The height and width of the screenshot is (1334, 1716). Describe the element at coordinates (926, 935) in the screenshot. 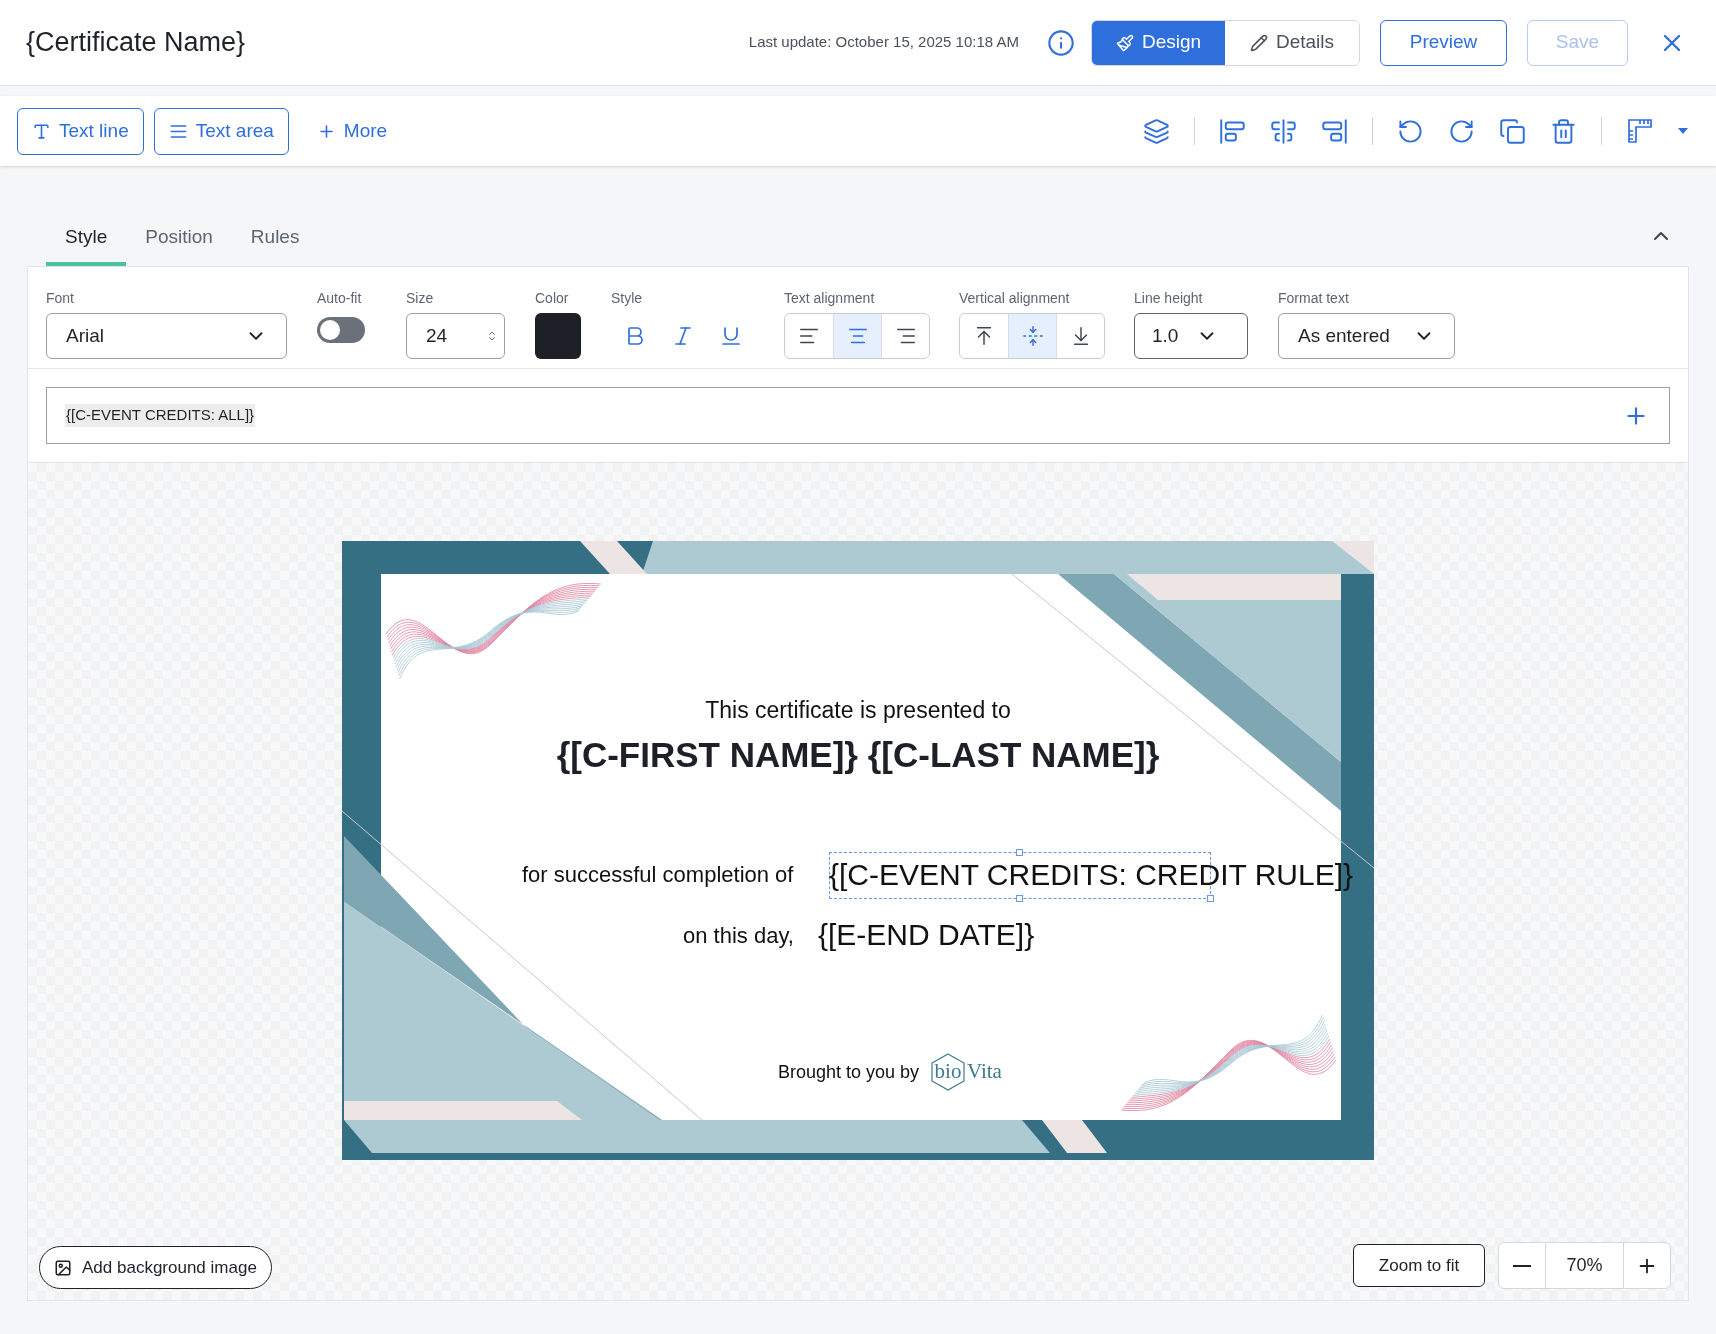

I see `end-date-field: {[E-END DATE]}` at that location.